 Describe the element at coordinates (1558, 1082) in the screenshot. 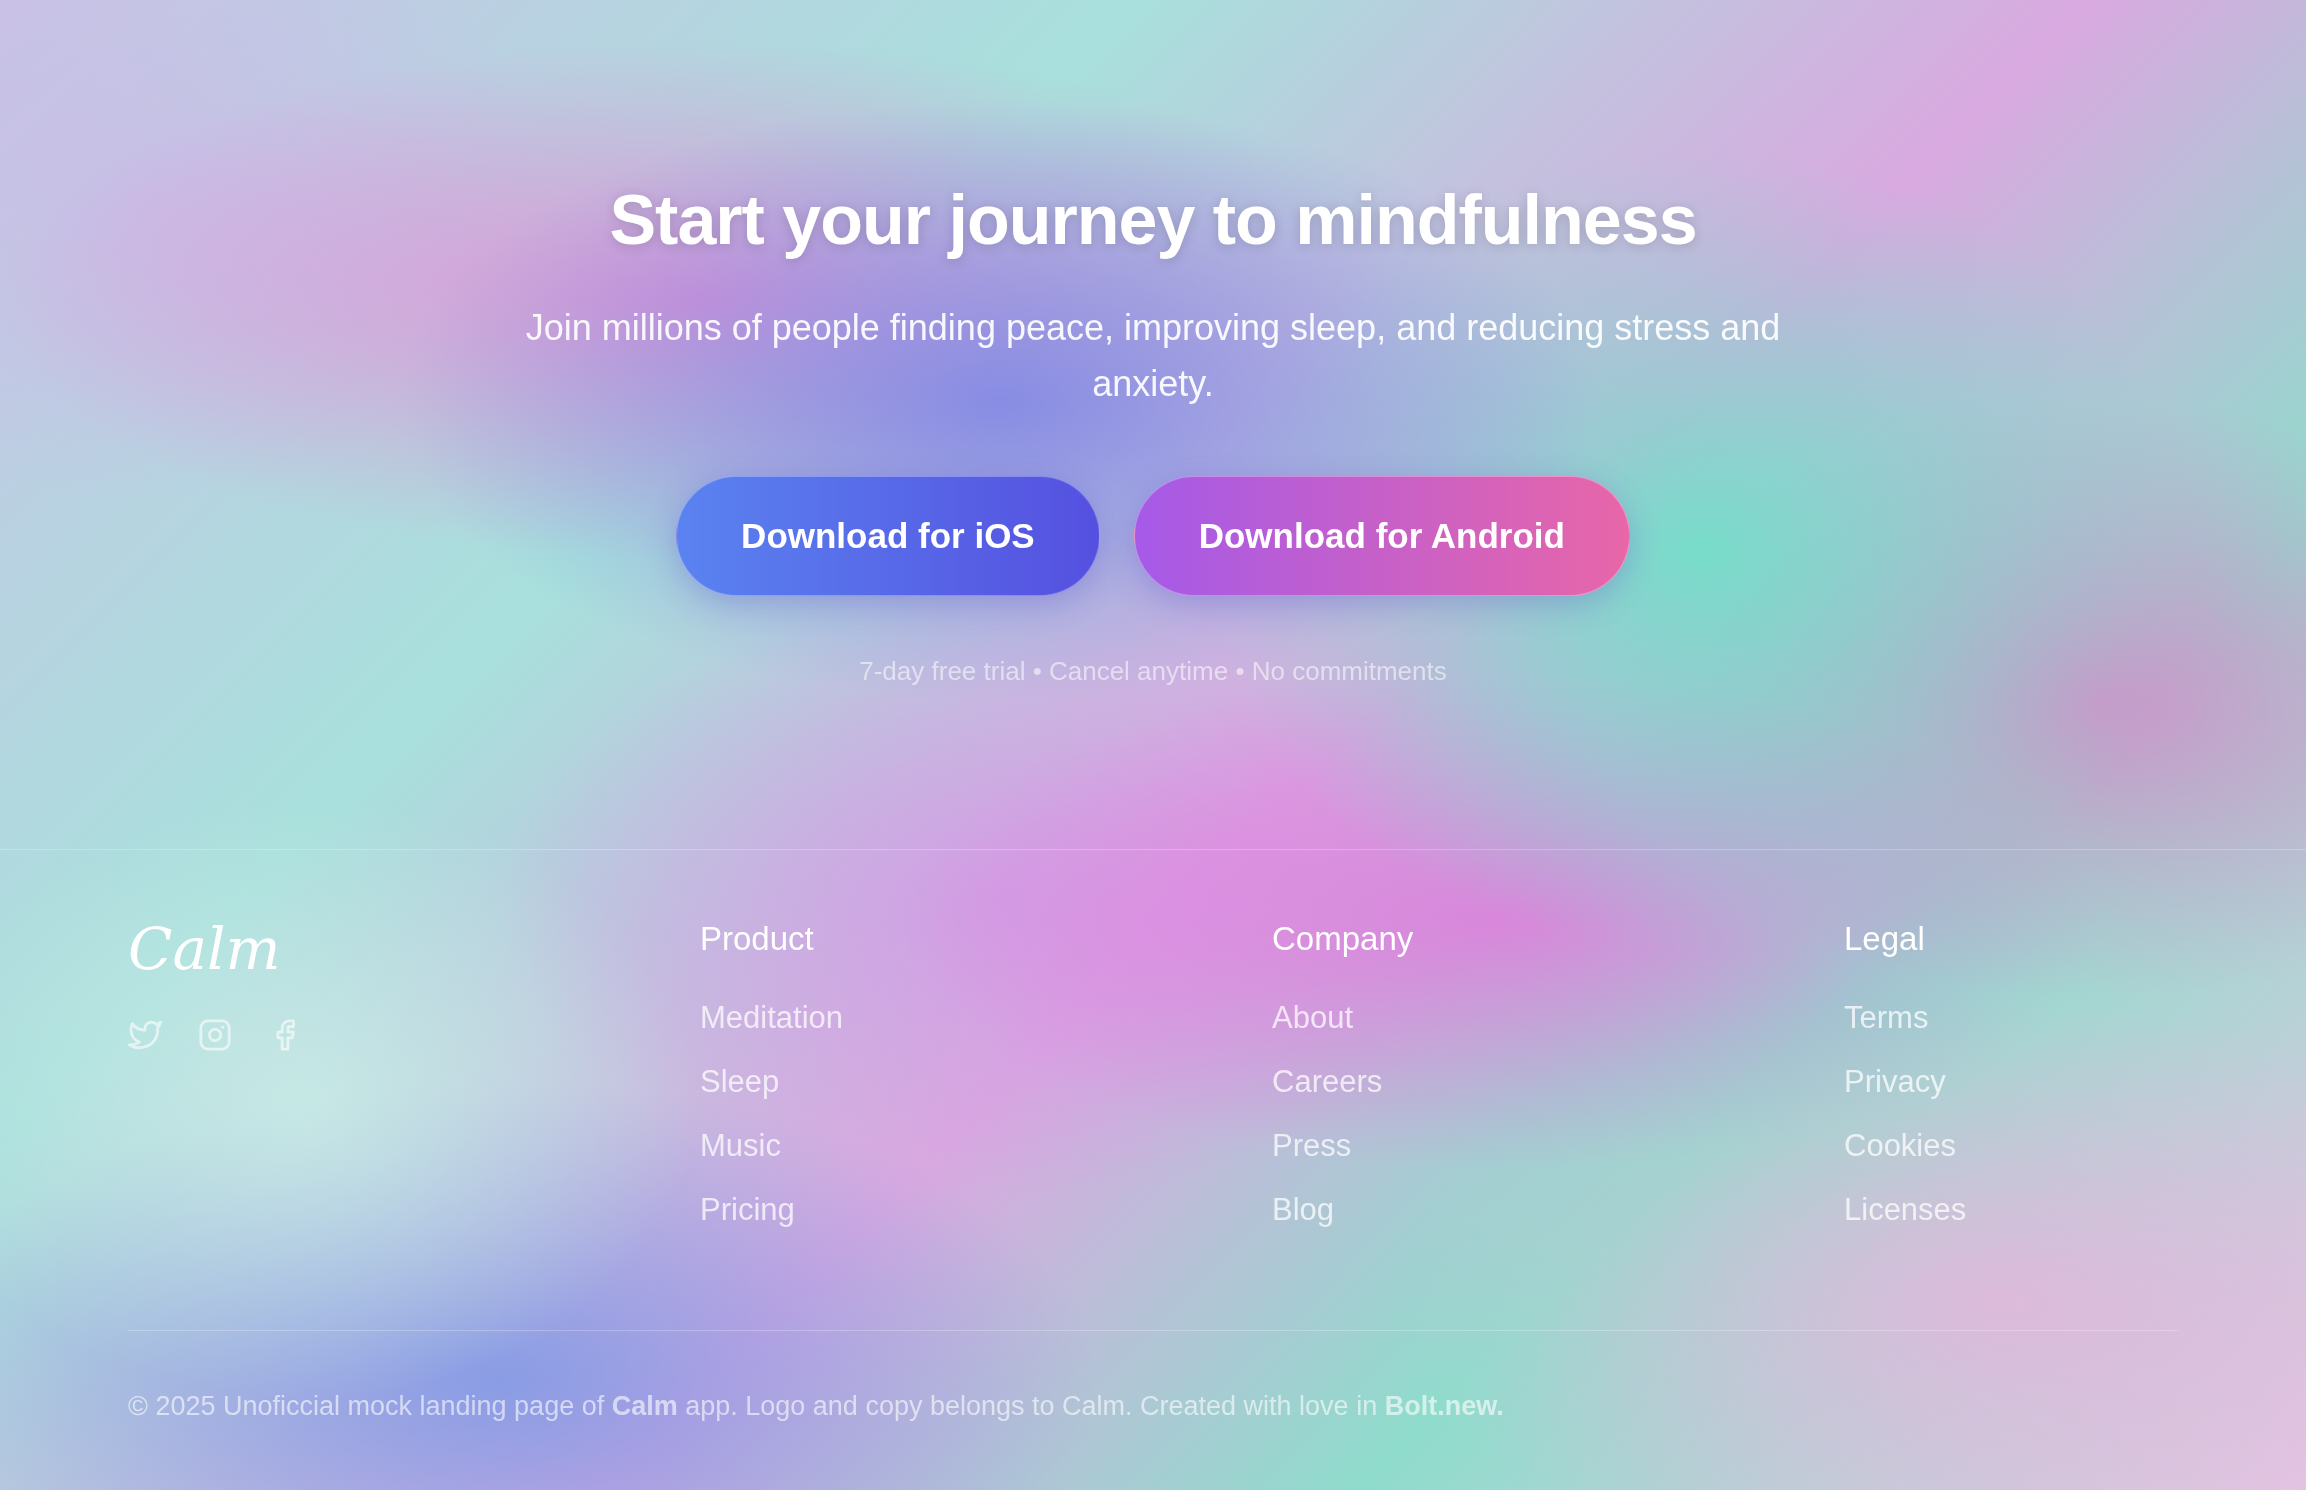

I see `footer-link: Careers` at that location.